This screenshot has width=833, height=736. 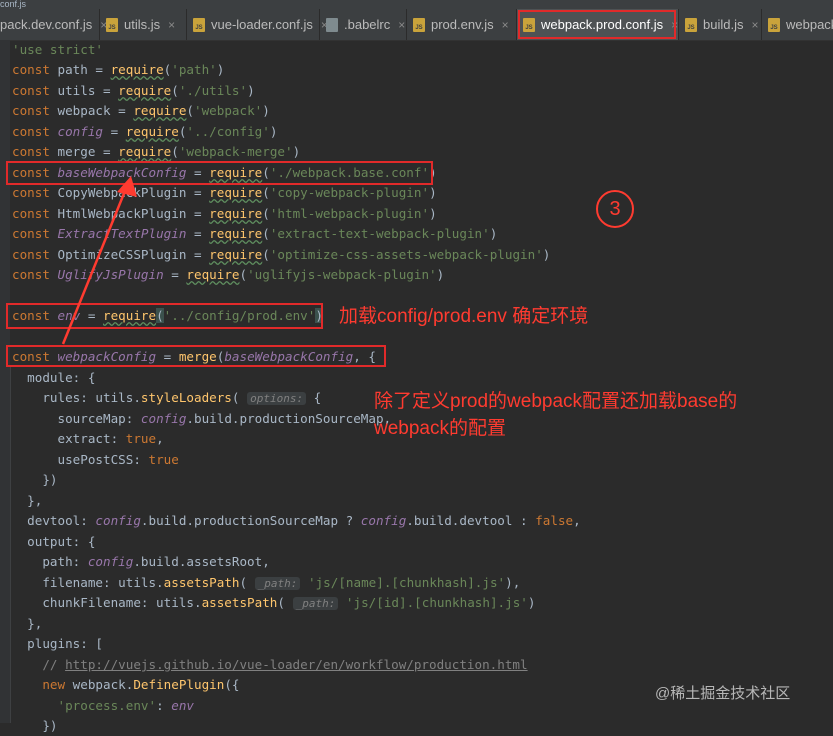 I want to click on step-number-badge: 3, so click(x=615, y=209).